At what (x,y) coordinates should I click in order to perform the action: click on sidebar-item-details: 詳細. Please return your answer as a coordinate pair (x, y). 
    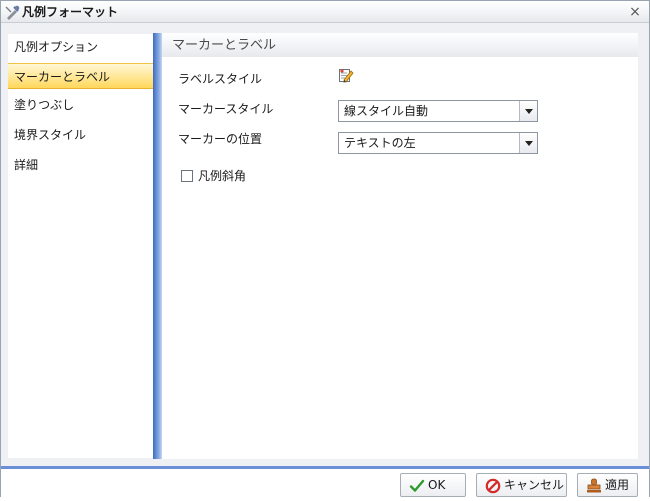
    Looking at the image, I should click on (80, 165).